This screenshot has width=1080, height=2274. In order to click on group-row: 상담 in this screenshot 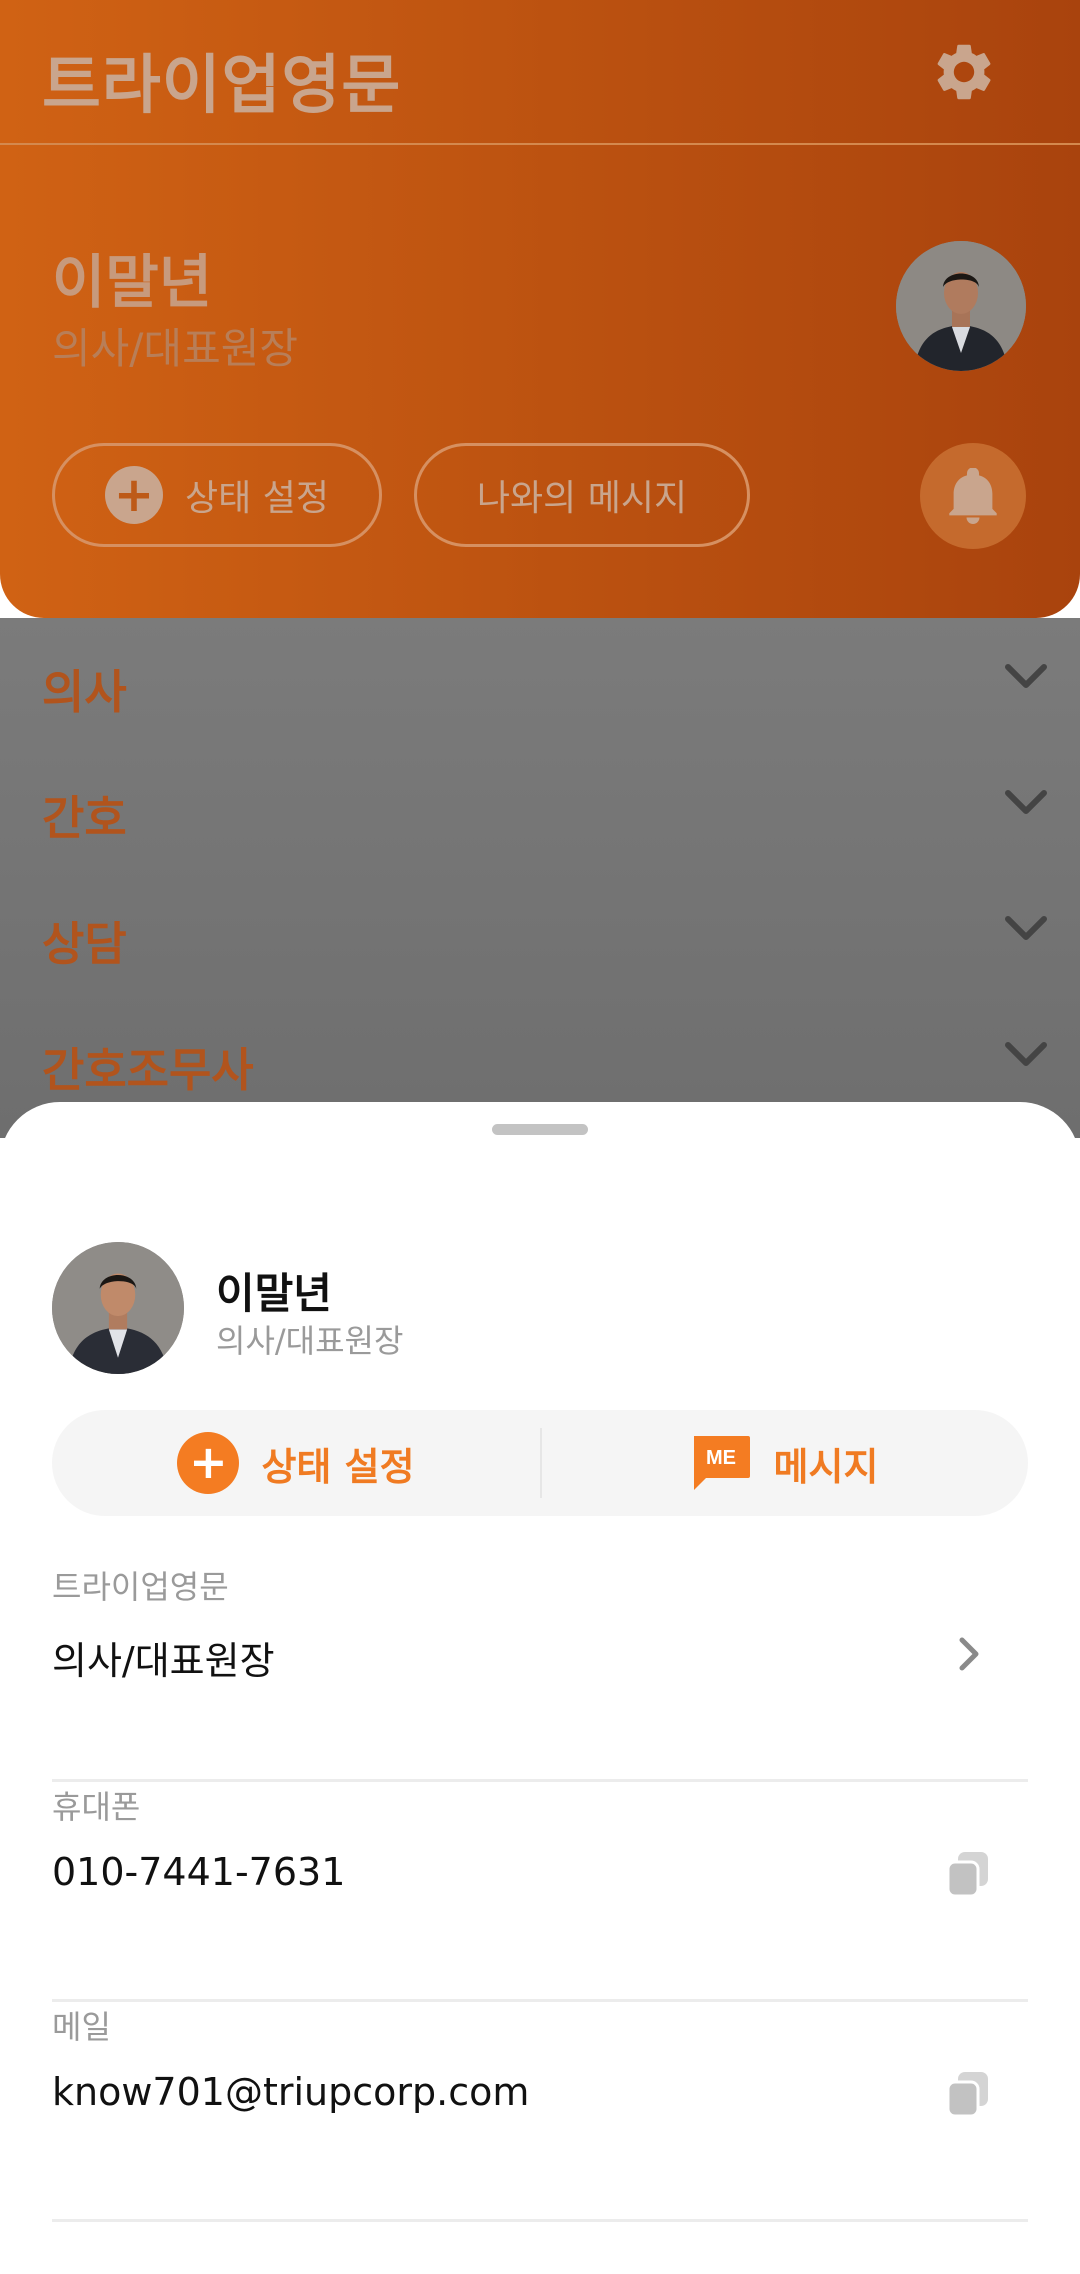, I will do `click(540, 933)`.